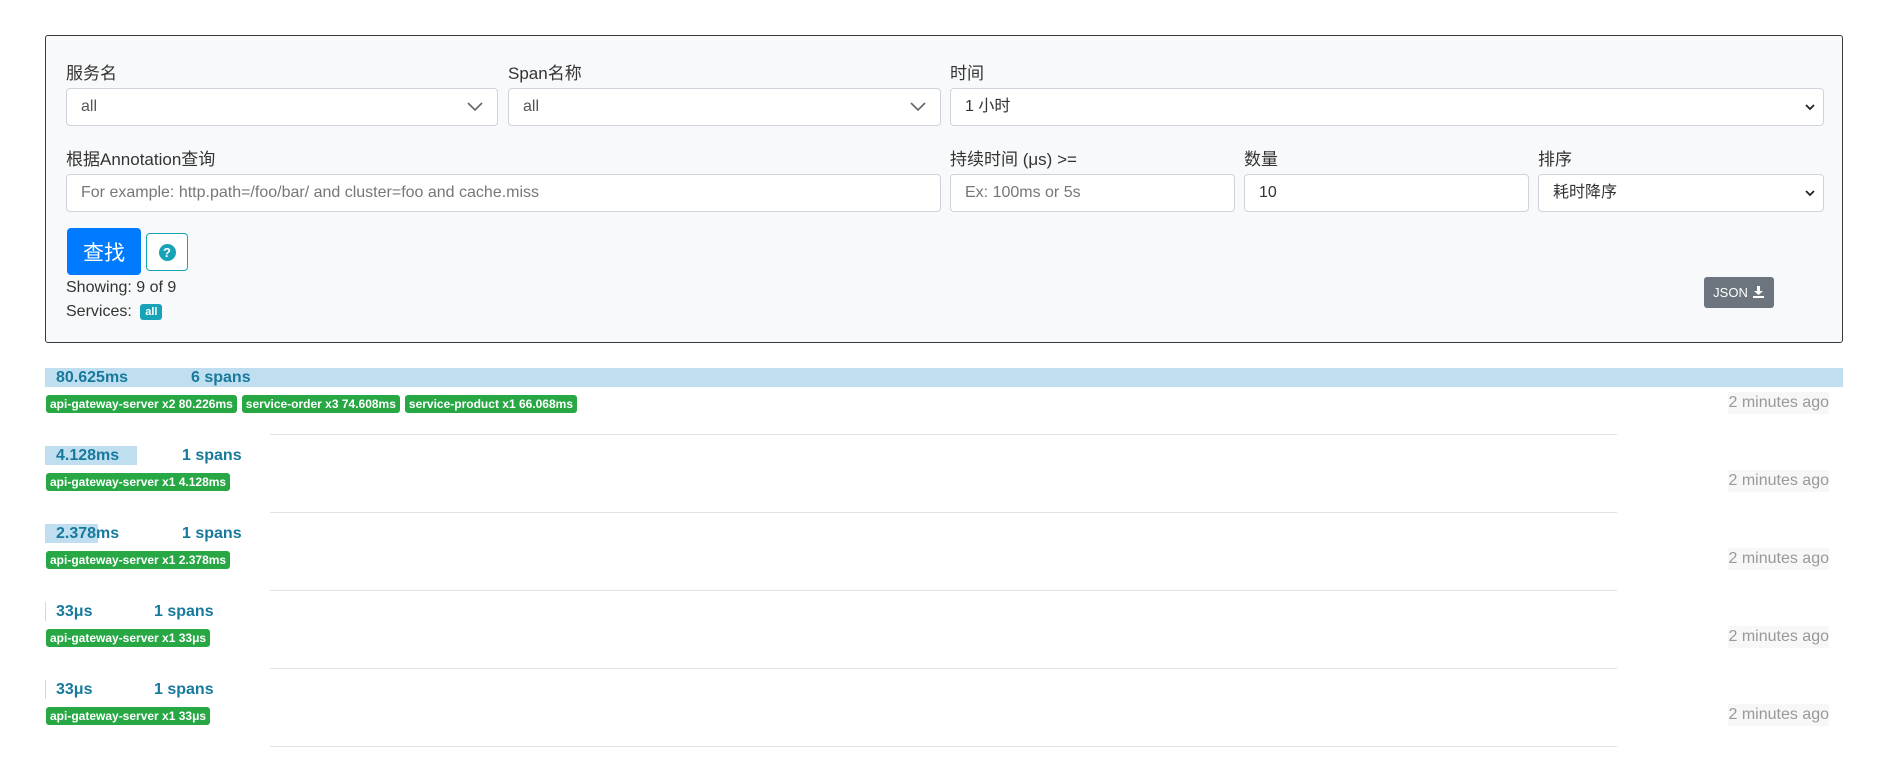 The image size is (1899, 758). Describe the element at coordinates (141, 404) in the screenshot. I see `service-tag: api-gateway-server x2 80.226ms` at that location.